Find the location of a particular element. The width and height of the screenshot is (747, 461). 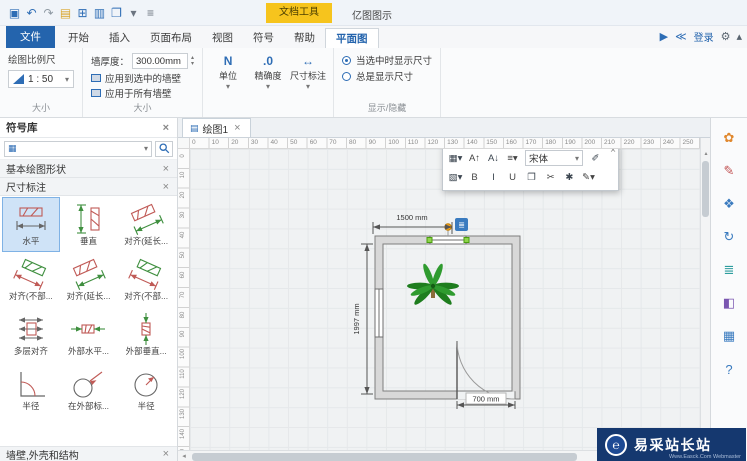

pen-panel-icon: ✎ is located at coordinates (729, 171).